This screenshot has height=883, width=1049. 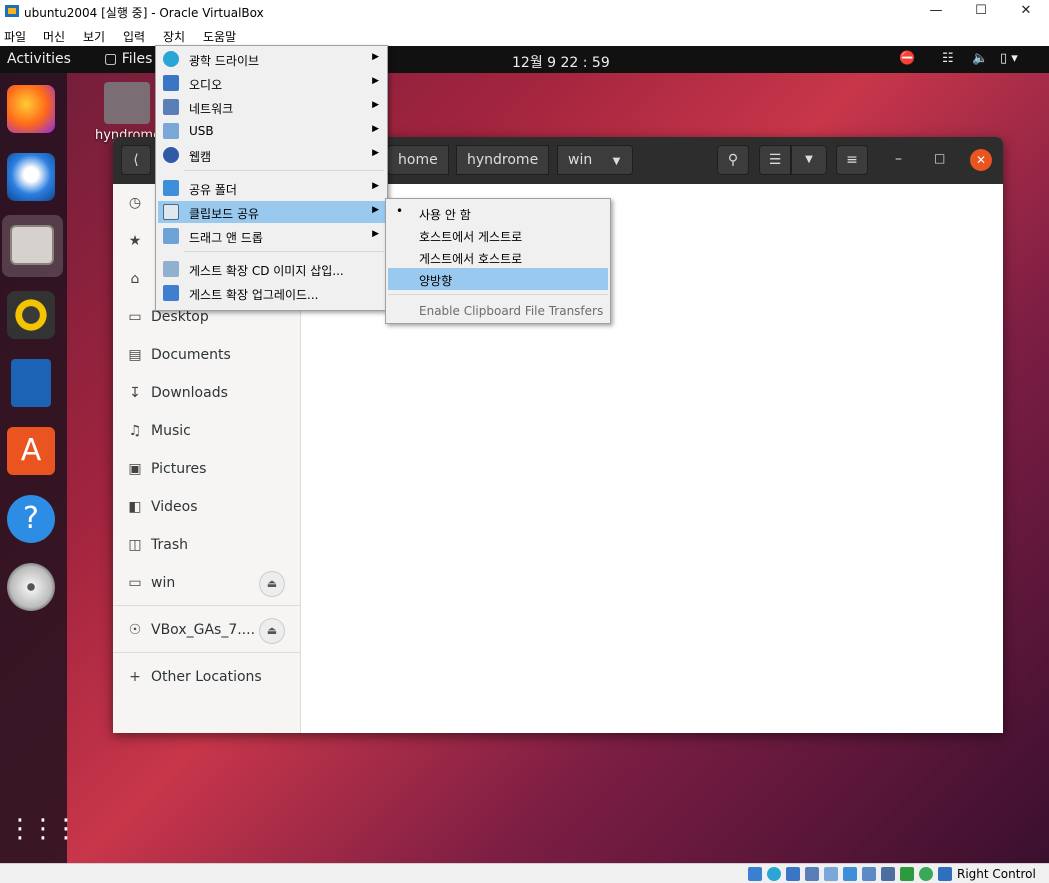 I want to click on sidebar-item-vbox-gas: ☉ VBox_GAs_7.... ⏏, so click(x=207, y=631).